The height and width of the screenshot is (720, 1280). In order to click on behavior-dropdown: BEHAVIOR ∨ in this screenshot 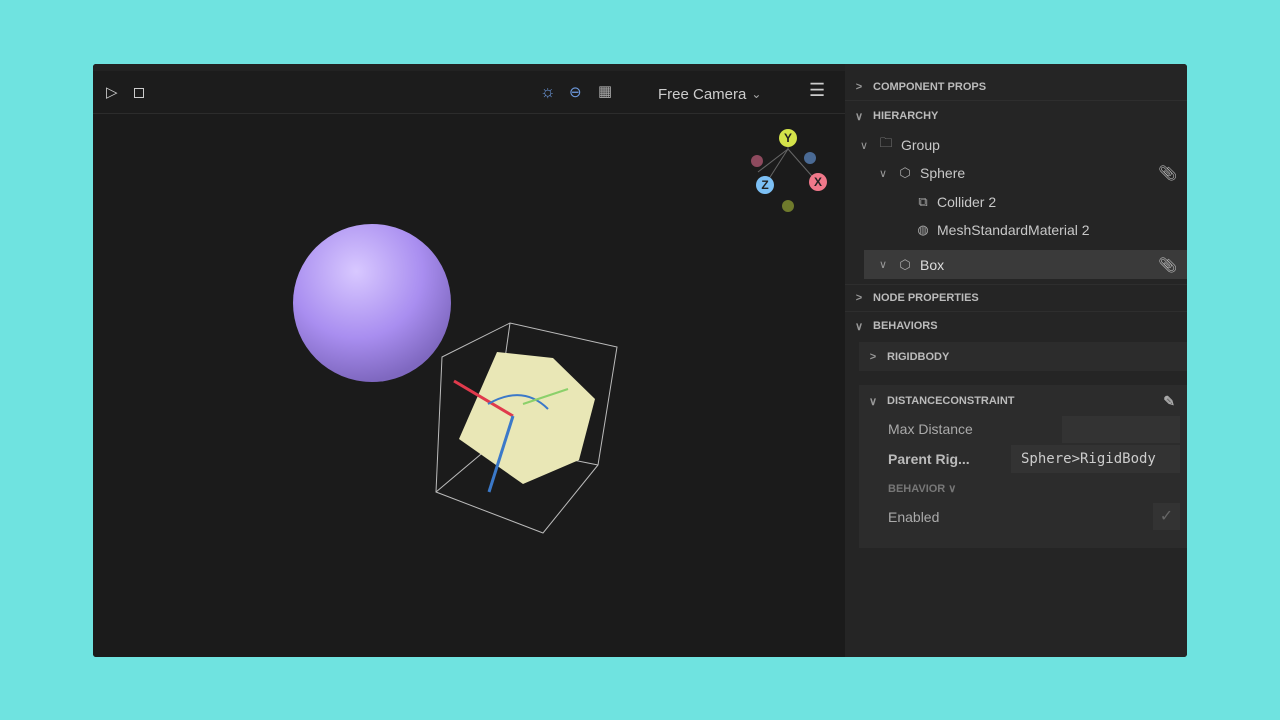, I will do `click(922, 488)`.